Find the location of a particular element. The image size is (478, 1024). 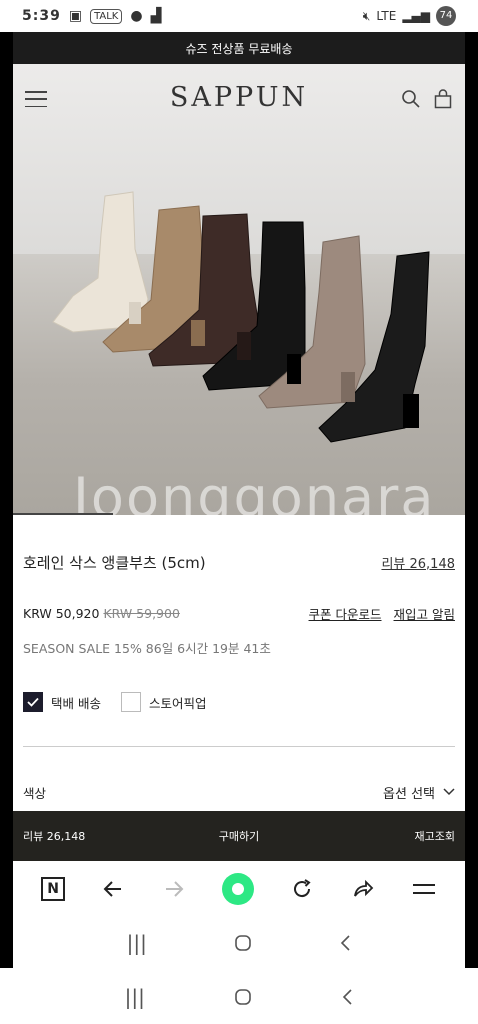

naver-home-button: N is located at coordinates (53, 889).